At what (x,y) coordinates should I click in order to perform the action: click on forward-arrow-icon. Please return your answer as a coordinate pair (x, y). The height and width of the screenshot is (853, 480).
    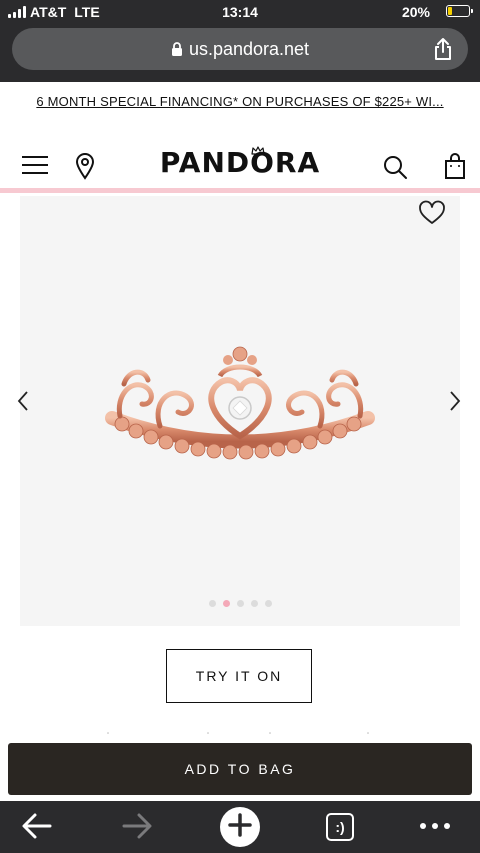
    Looking at the image, I should click on (137, 828).